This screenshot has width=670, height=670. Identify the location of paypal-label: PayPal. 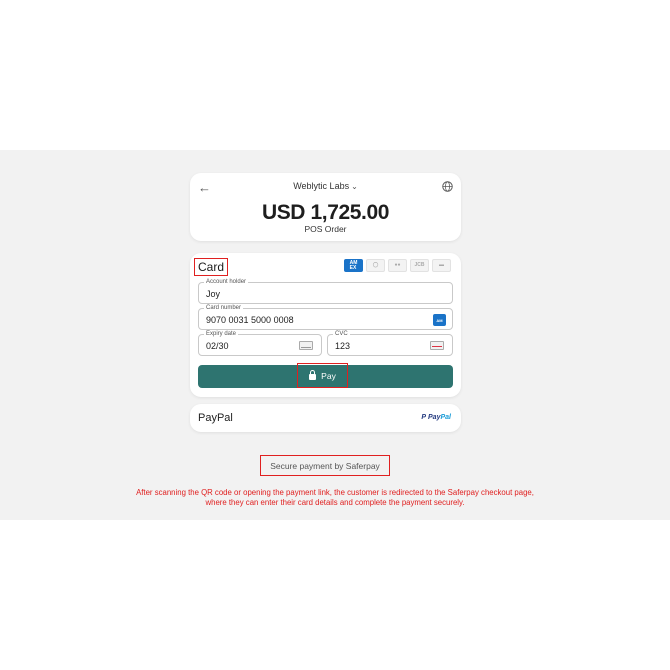
(215, 418).